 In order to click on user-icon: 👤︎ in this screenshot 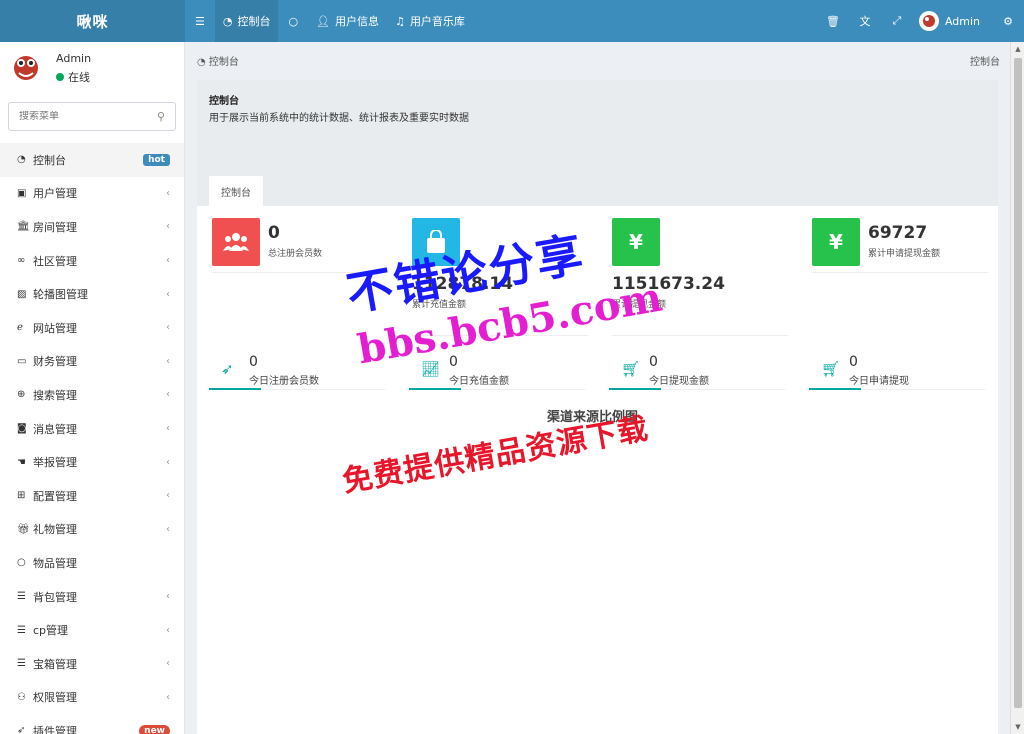, I will do `click(323, 21)`.